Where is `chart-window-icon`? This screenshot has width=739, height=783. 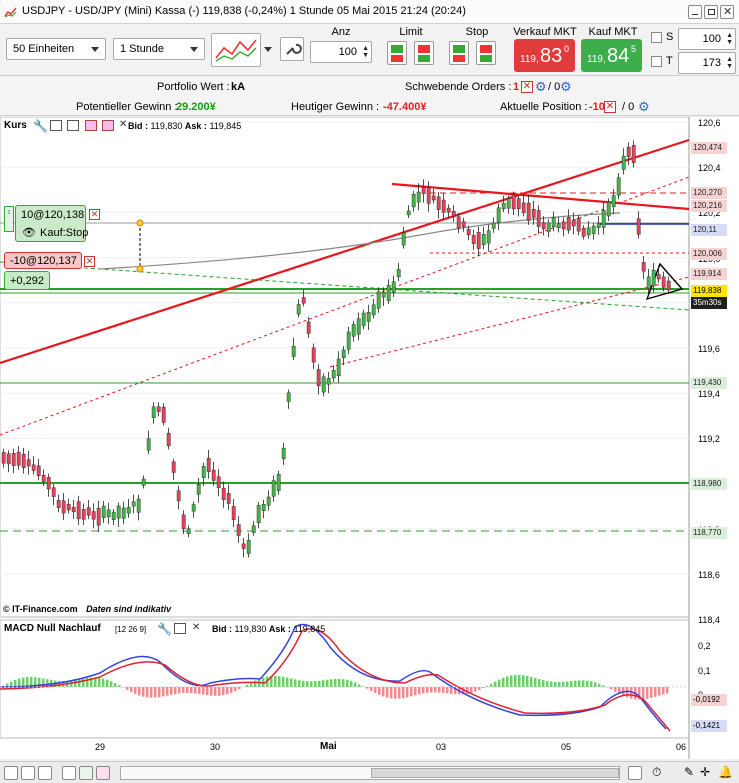
chart-window-icon is located at coordinates (56, 125).